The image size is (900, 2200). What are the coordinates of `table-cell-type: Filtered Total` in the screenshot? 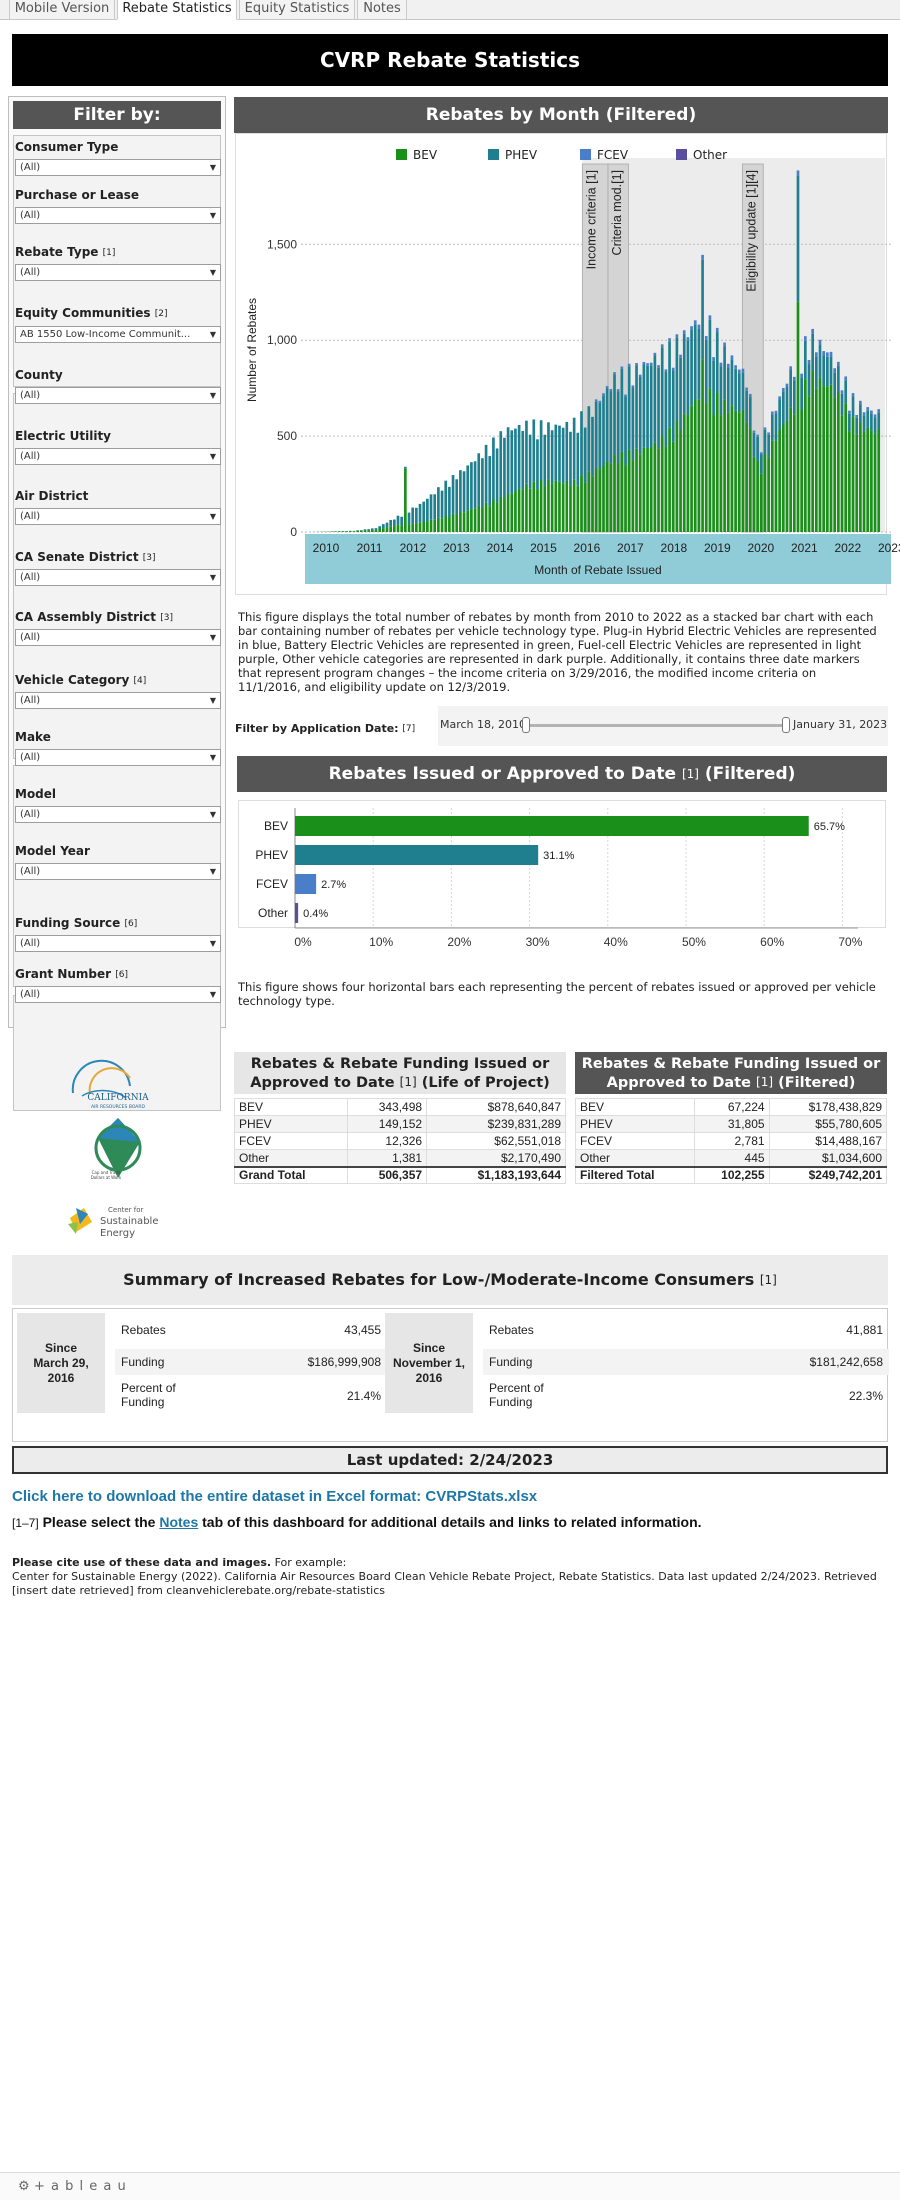 It's located at (635, 1174).